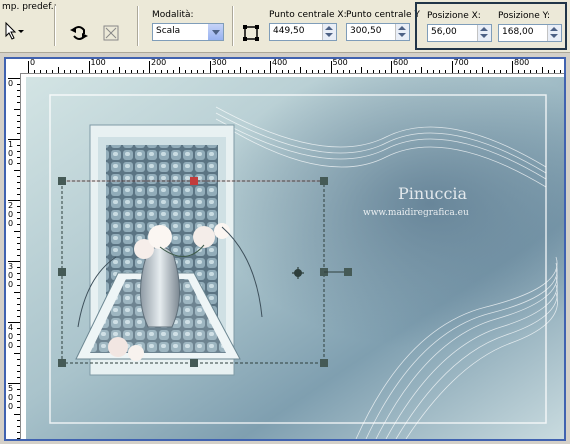  Describe the element at coordinates (62, 363) in the screenshot. I see `handle-bottom-left` at that location.